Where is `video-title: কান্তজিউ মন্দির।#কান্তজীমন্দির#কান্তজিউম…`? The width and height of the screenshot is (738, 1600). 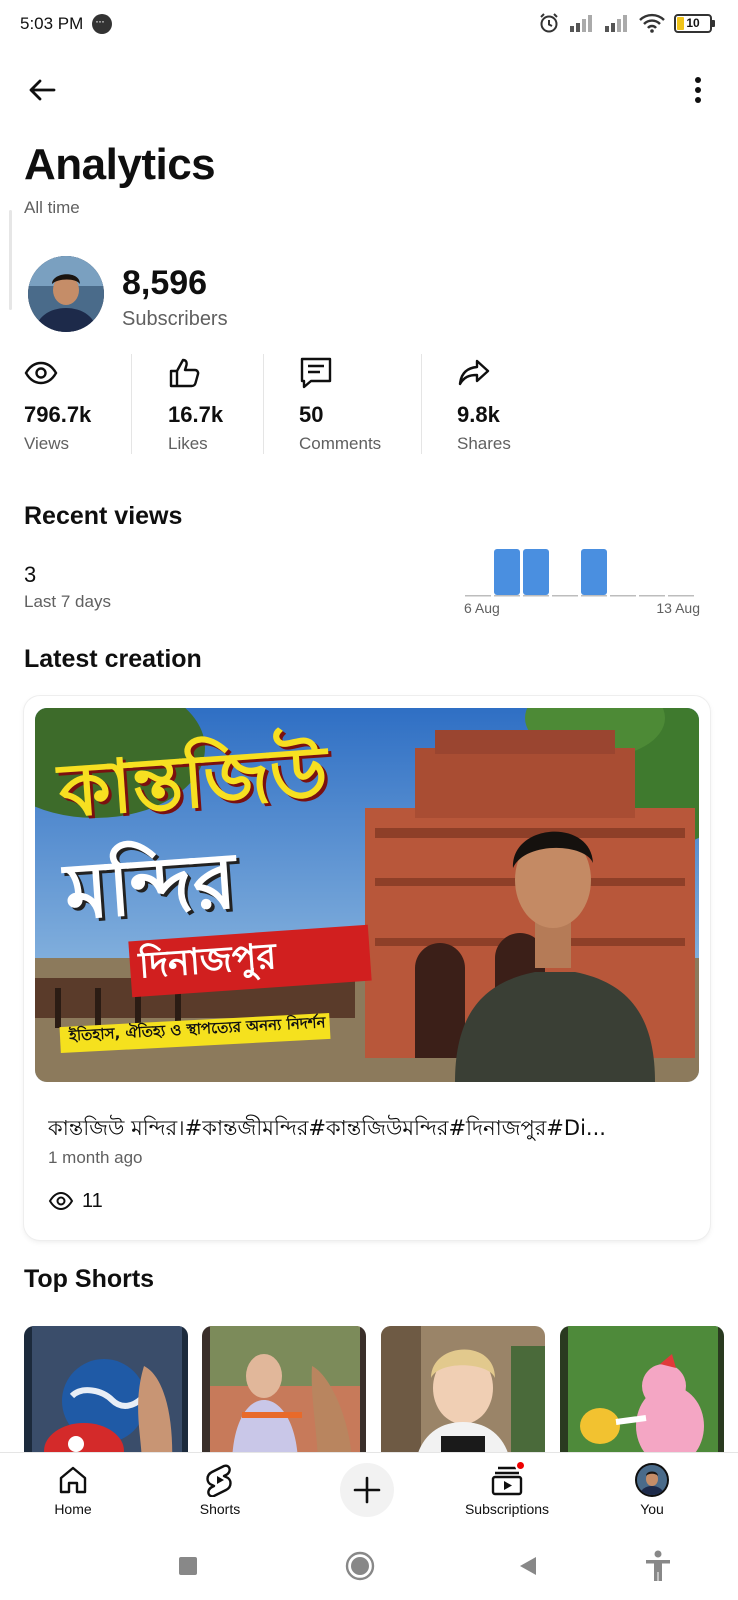 video-title: কান্তজিউ মন্দির।#কান্তজীমন্দির#কান্তজিউম… is located at coordinates (368, 1129).